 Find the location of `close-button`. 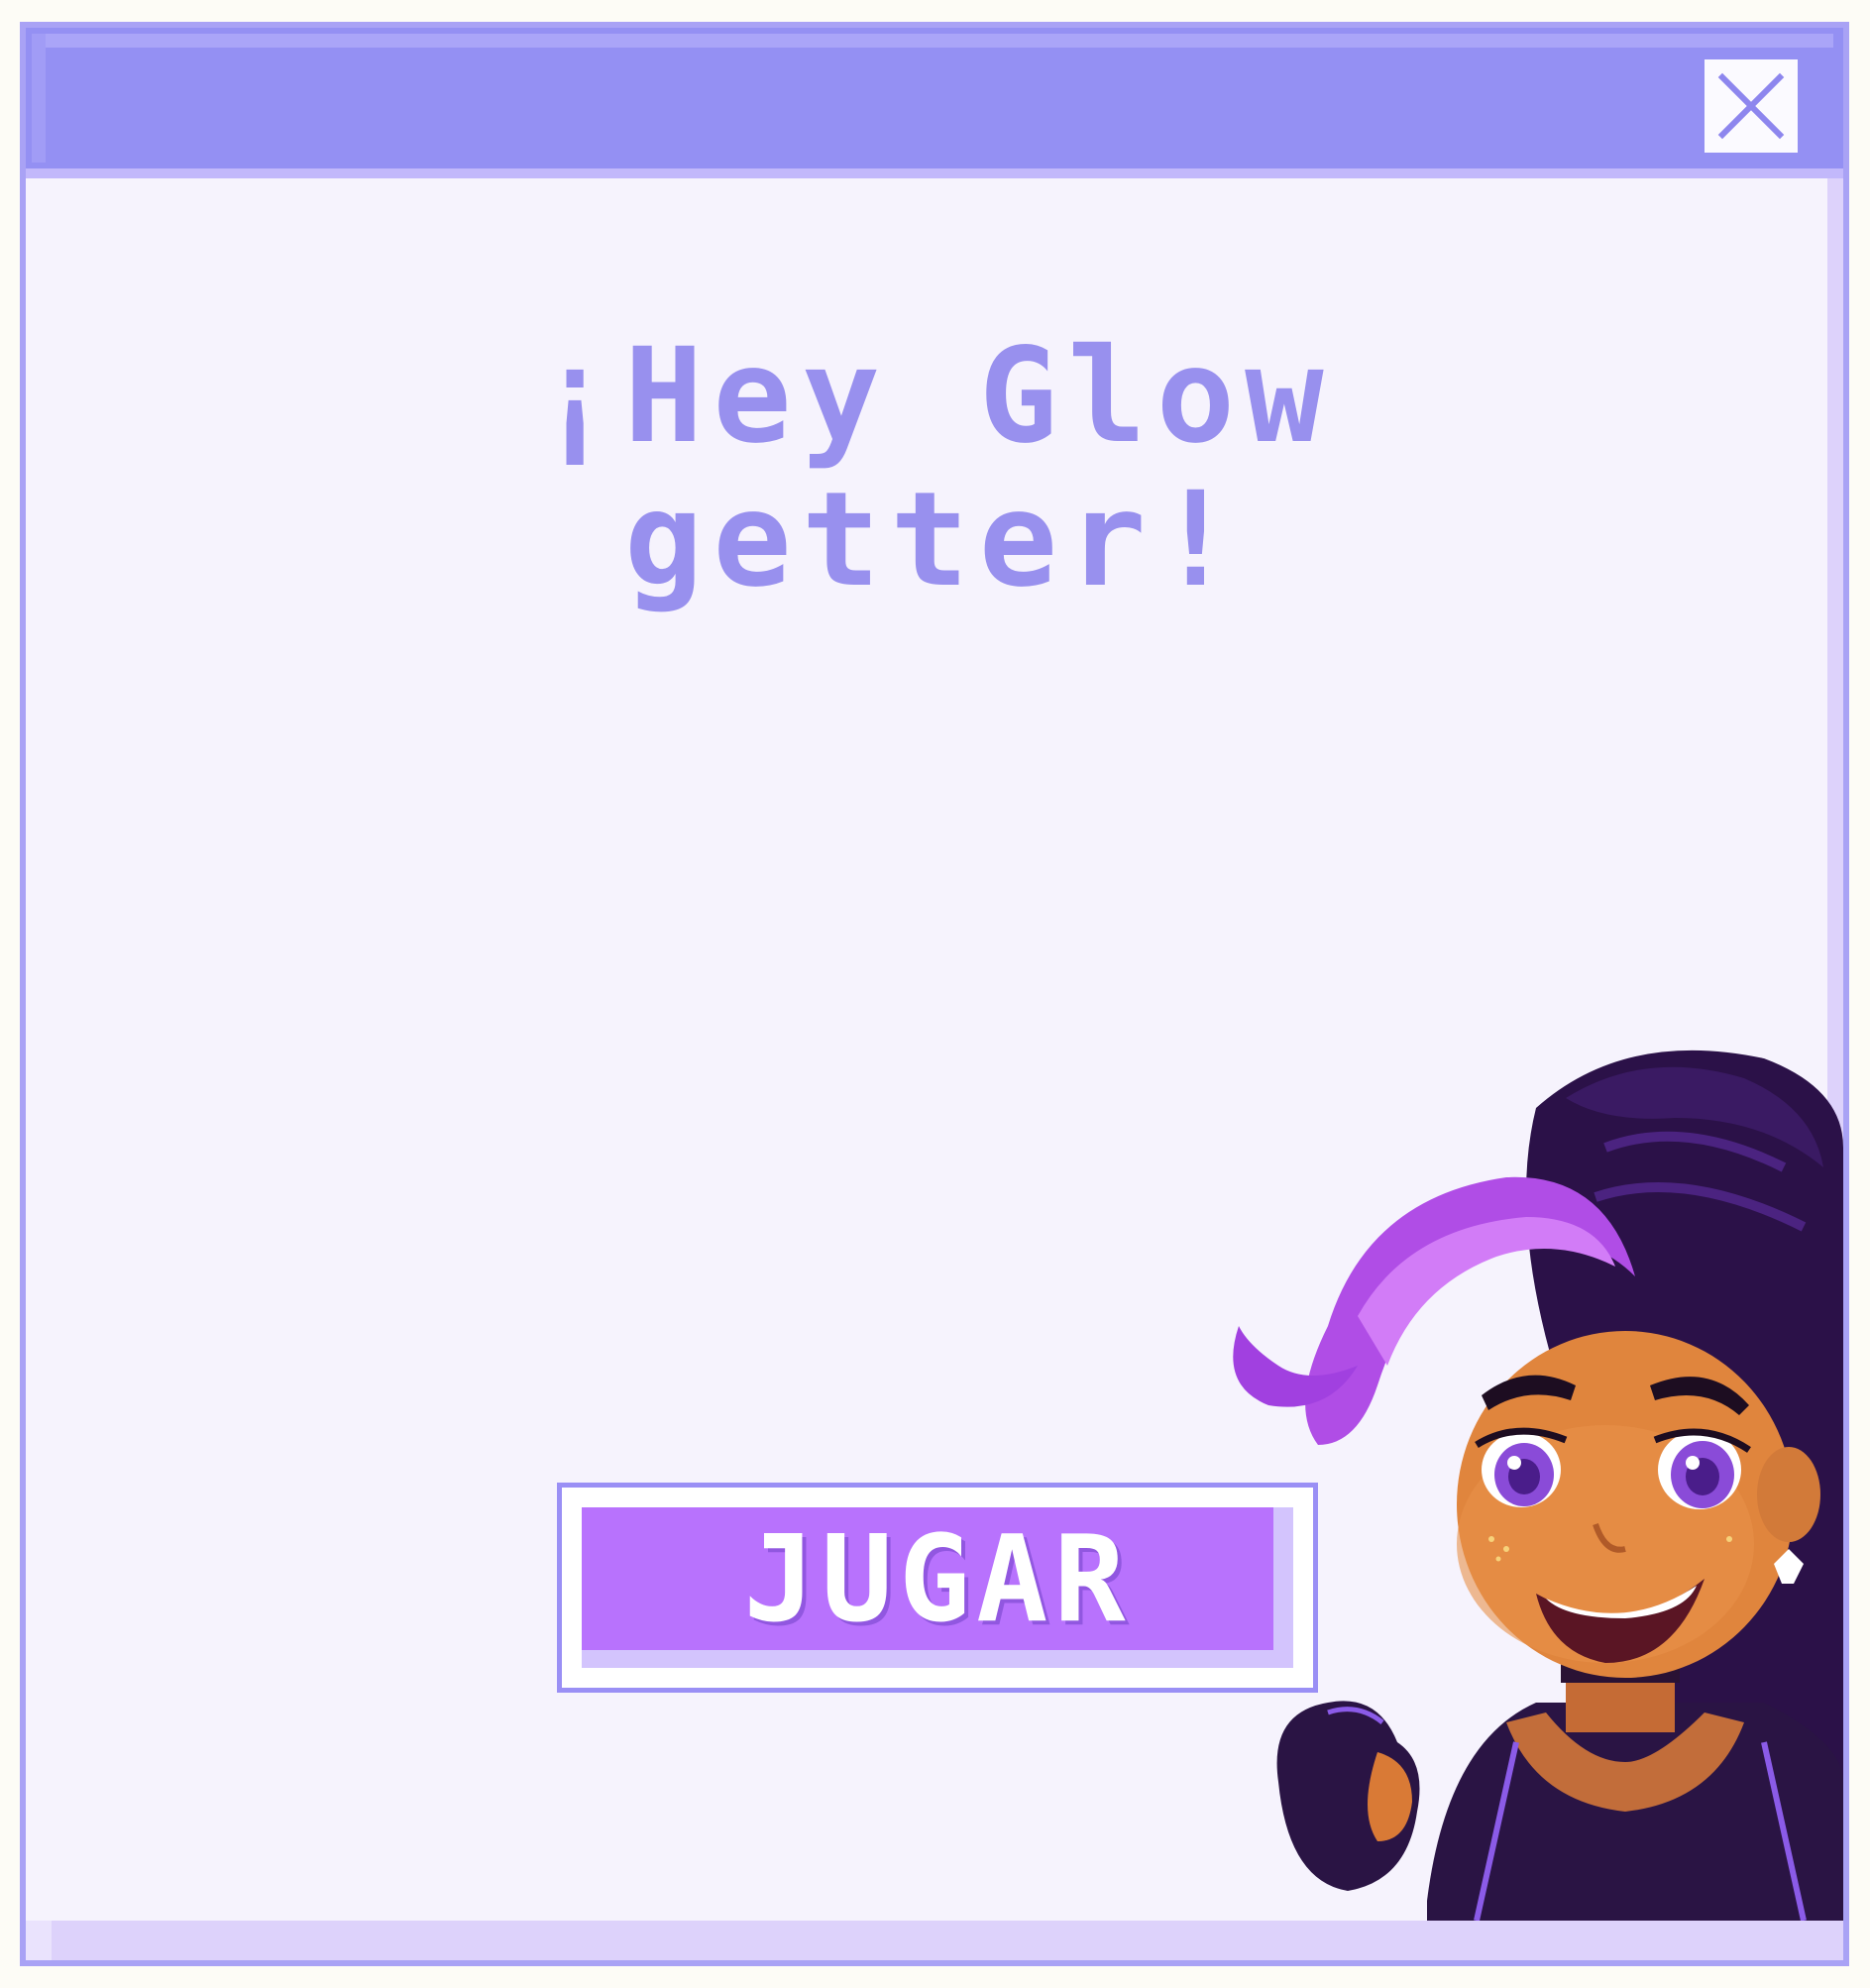

close-button is located at coordinates (1751, 106).